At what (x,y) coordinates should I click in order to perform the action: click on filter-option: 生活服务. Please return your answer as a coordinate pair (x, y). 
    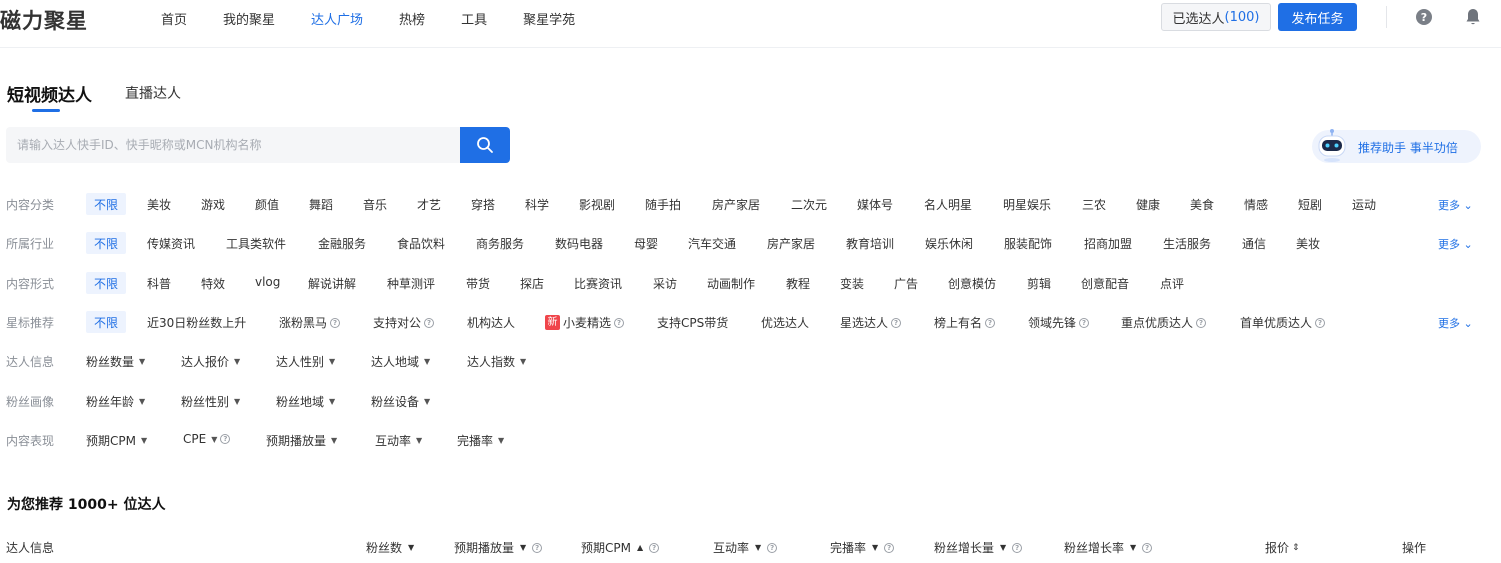
    Looking at the image, I should click on (1187, 243).